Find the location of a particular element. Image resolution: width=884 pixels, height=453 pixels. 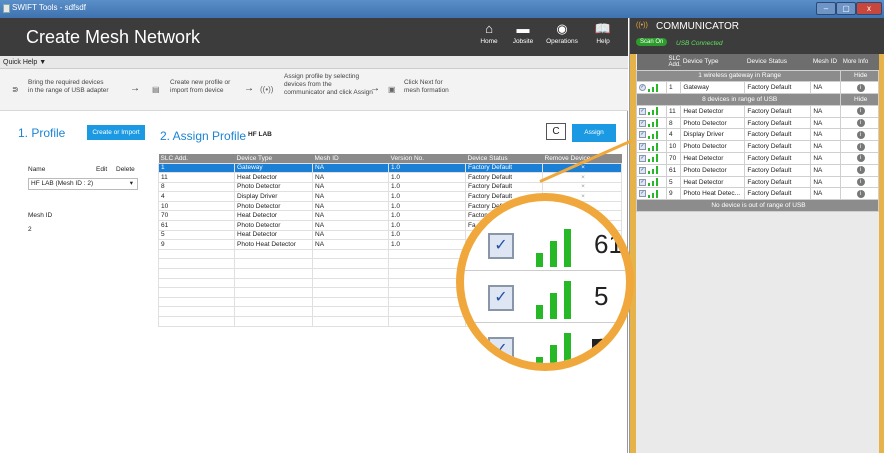

maximize-button: ▢ is located at coordinates (846, 8).